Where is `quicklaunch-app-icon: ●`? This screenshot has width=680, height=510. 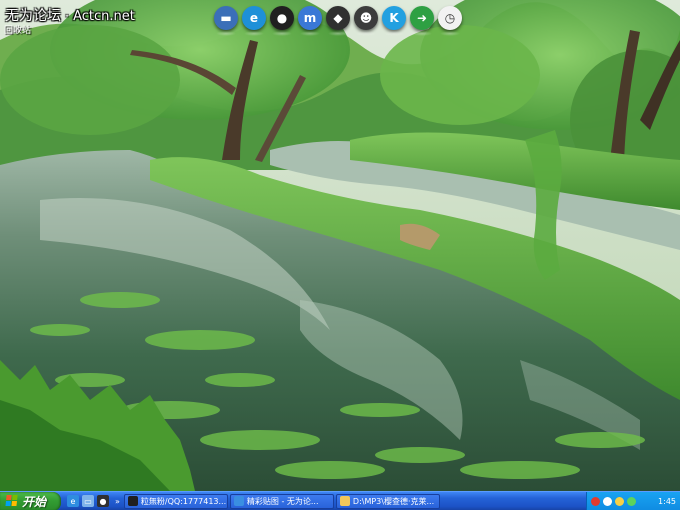 quicklaunch-app-icon: ● is located at coordinates (103, 501).